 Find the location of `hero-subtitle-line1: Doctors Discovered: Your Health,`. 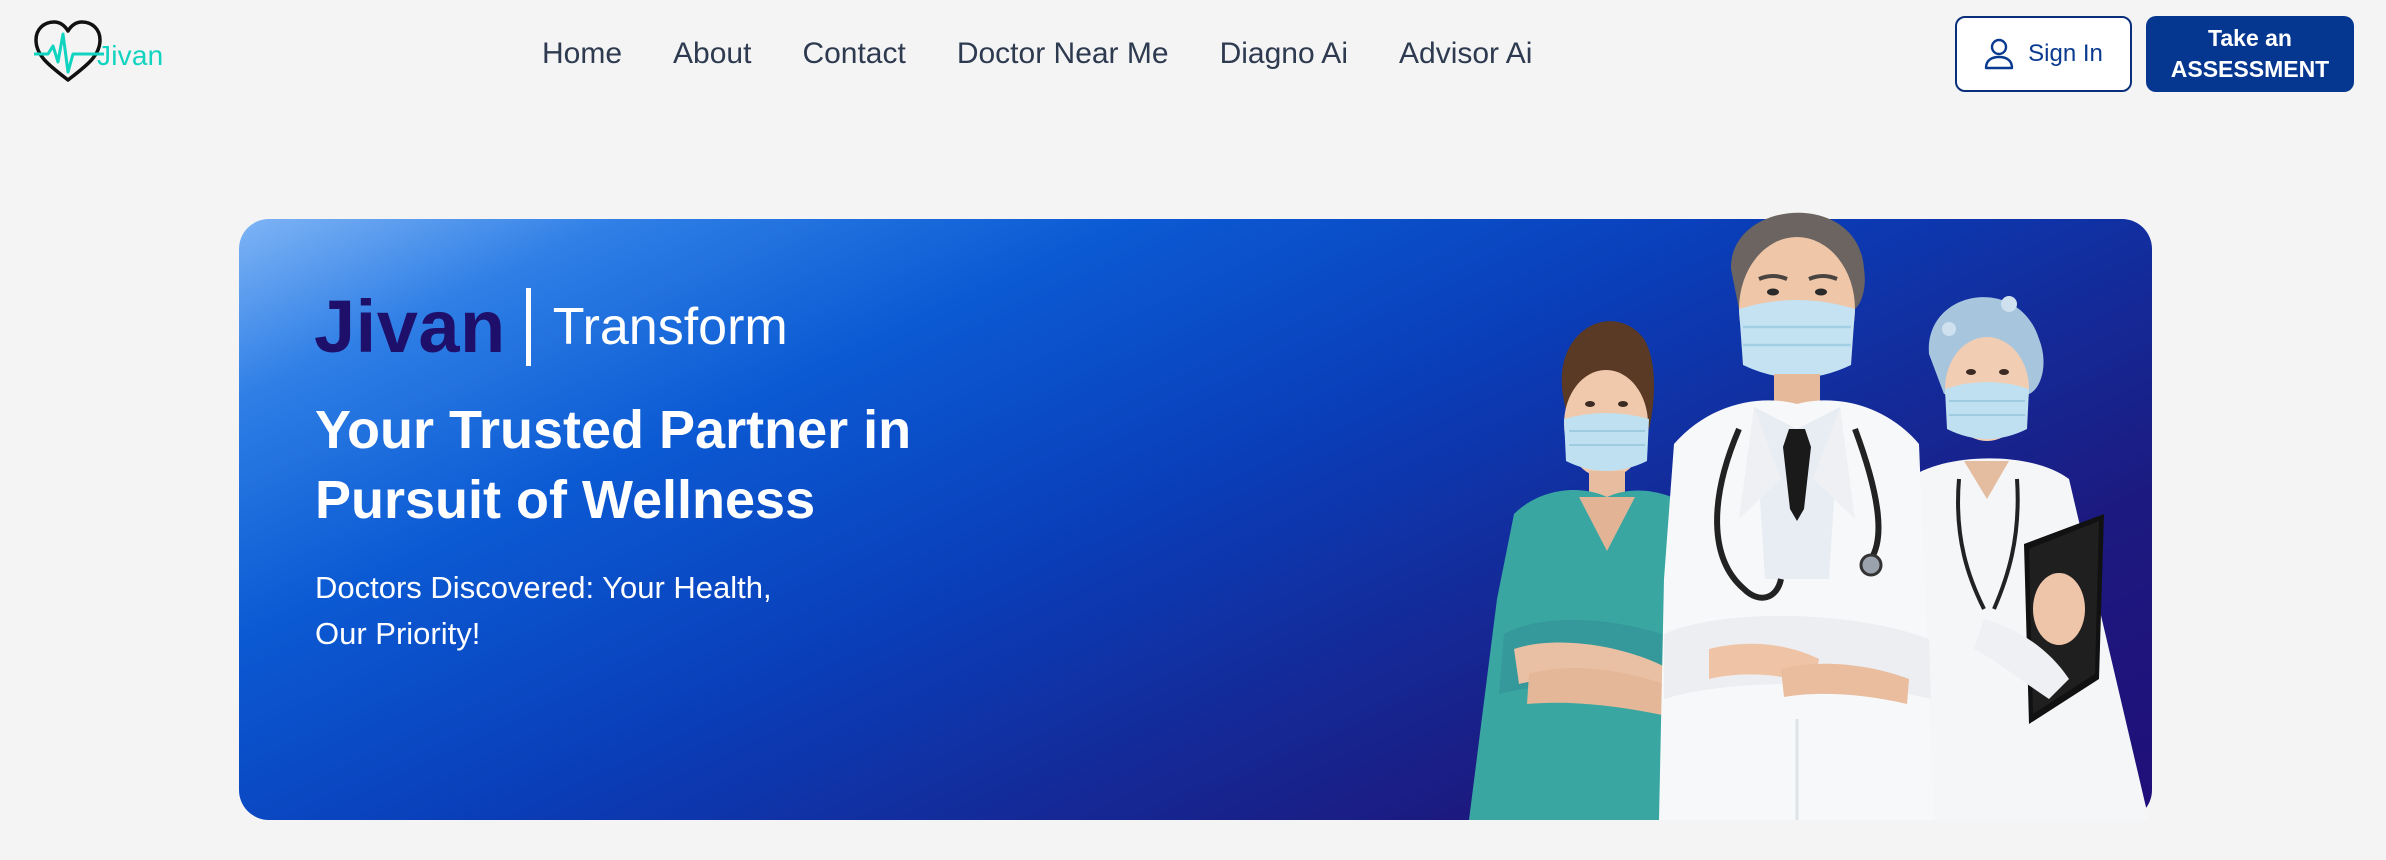

hero-subtitle-line1: Doctors Discovered: Your Health, is located at coordinates (543, 587).